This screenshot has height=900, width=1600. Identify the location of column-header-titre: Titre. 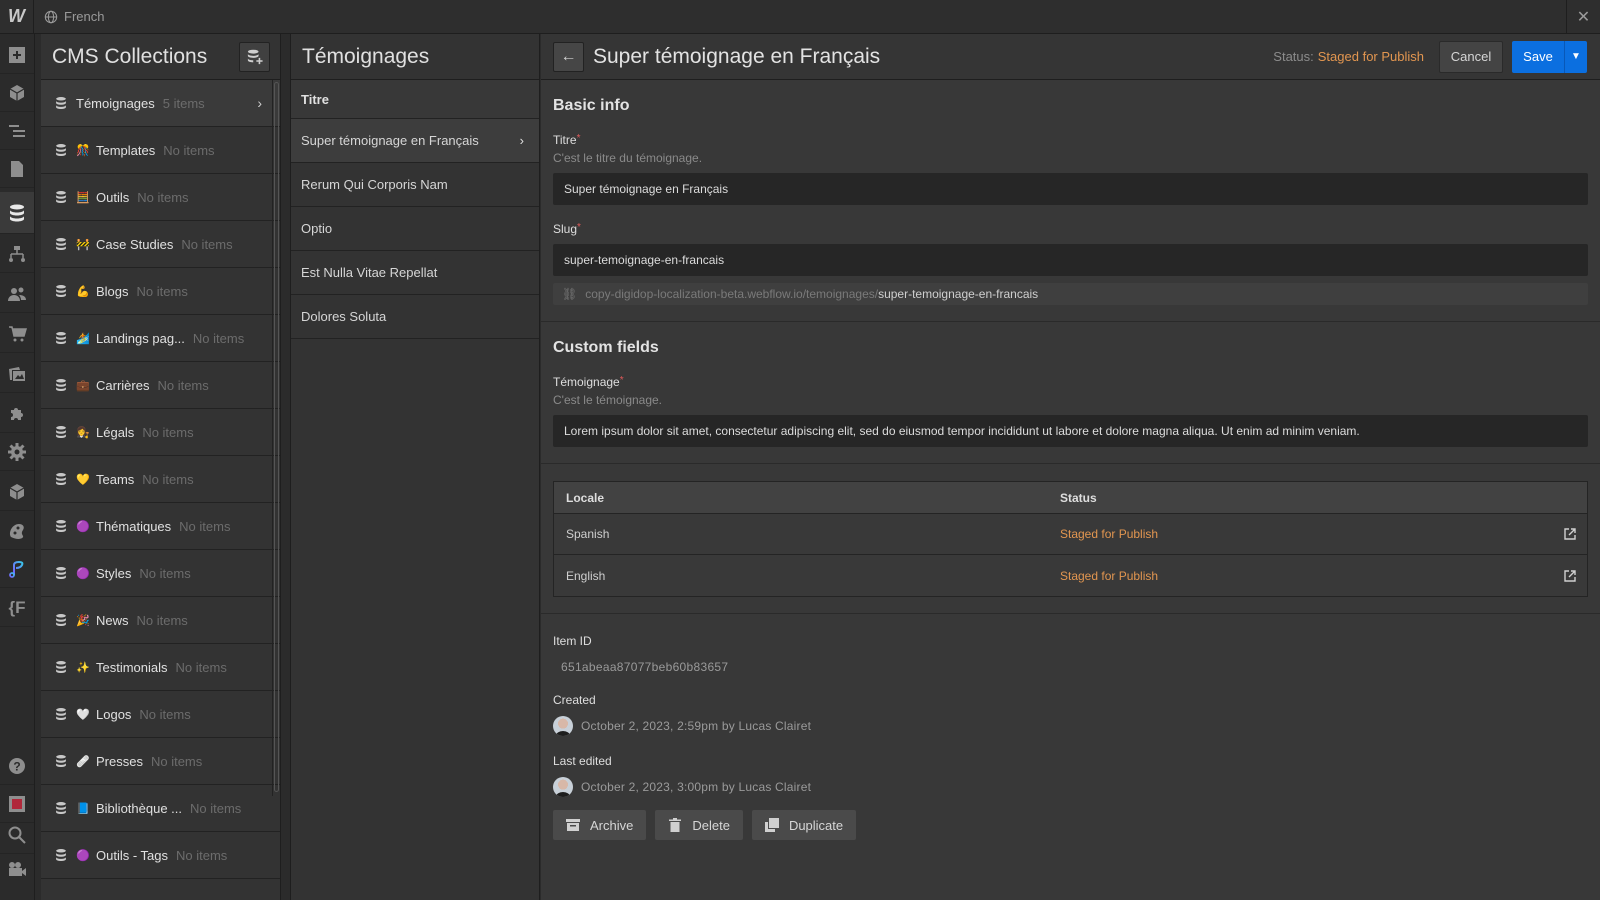
(415, 99).